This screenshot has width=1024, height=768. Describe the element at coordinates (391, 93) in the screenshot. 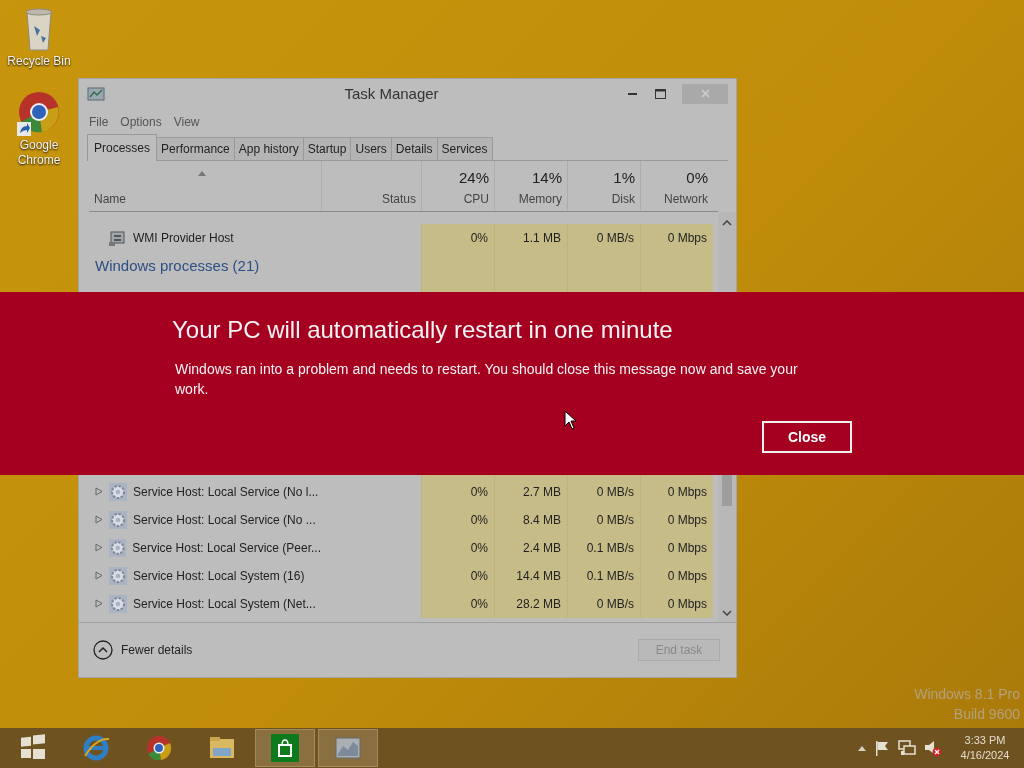

I see `window-title: Task Manager` at that location.